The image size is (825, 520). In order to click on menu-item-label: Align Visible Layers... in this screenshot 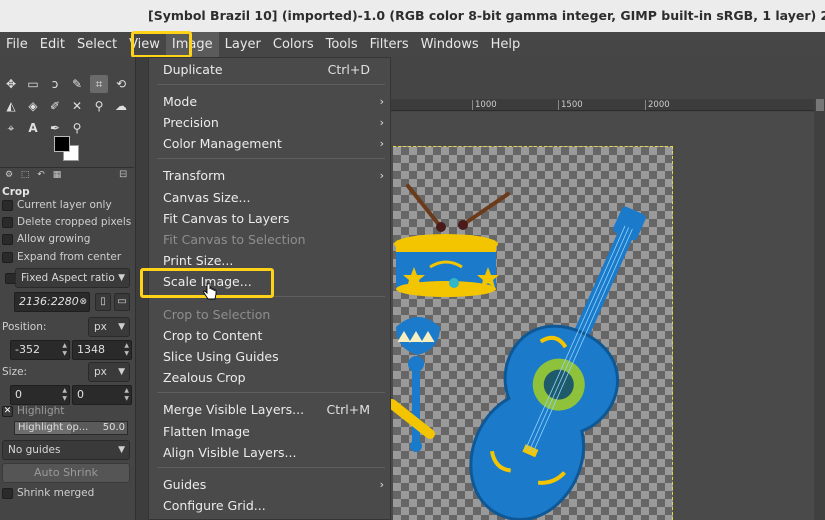, I will do `click(230, 452)`.